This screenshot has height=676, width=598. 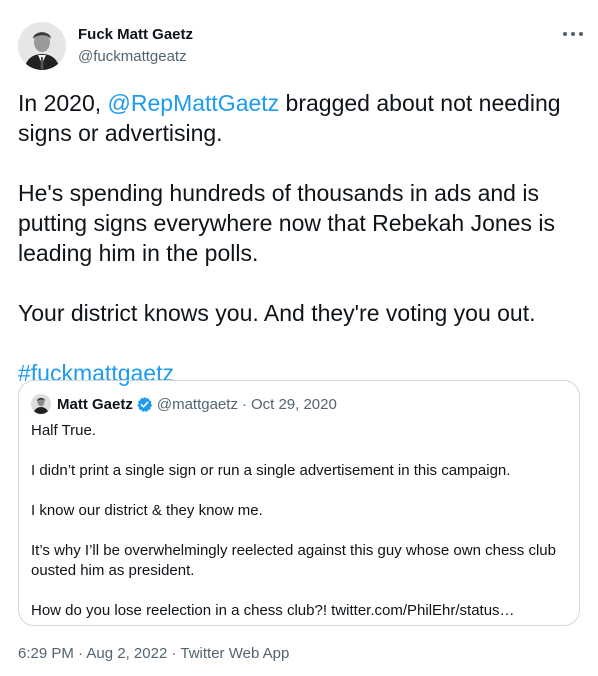 I want to click on quoted-author-handle: @mattgaetz, so click(x=197, y=404).